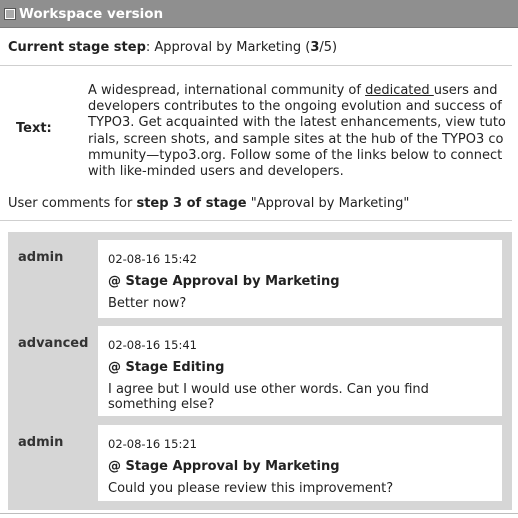 This screenshot has width=518, height=518. What do you see at coordinates (53, 343) in the screenshot?
I see `comment-author: advanced` at bounding box center [53, 343].